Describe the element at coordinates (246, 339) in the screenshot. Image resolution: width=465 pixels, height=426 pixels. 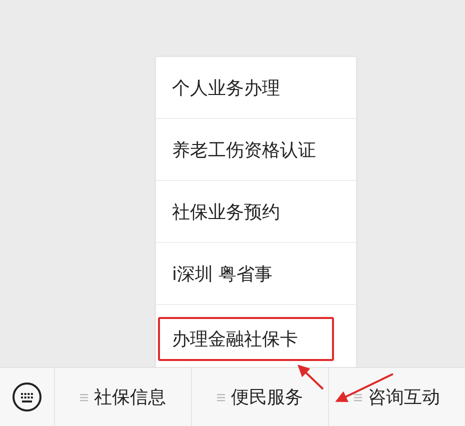
I see `menu-item: 办理金融社保卡` at that location.